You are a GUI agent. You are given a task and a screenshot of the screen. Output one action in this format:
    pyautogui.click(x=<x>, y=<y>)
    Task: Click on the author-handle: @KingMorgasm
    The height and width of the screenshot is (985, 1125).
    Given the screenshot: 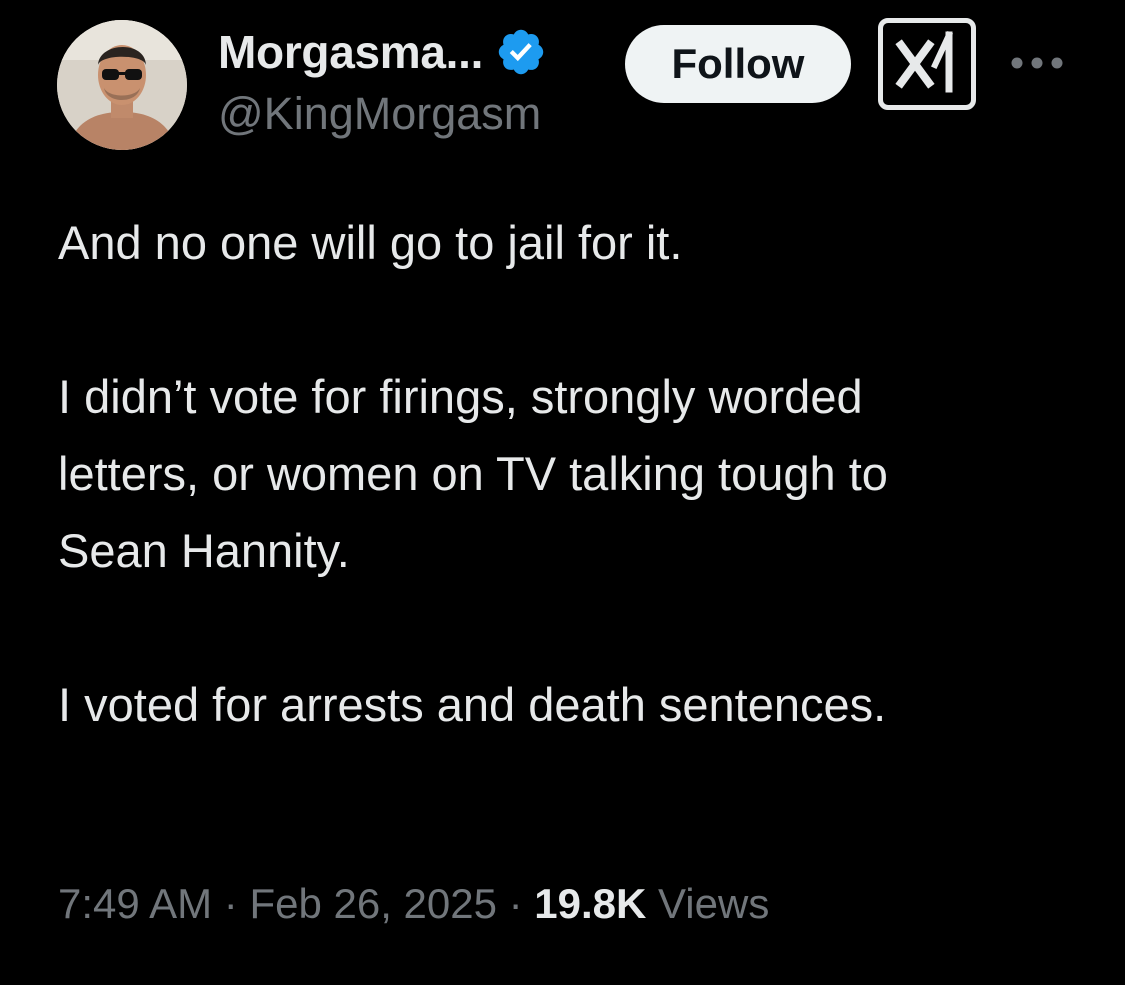 What is the action you would take?
    pyautogui.click(x=379, y=114)
    